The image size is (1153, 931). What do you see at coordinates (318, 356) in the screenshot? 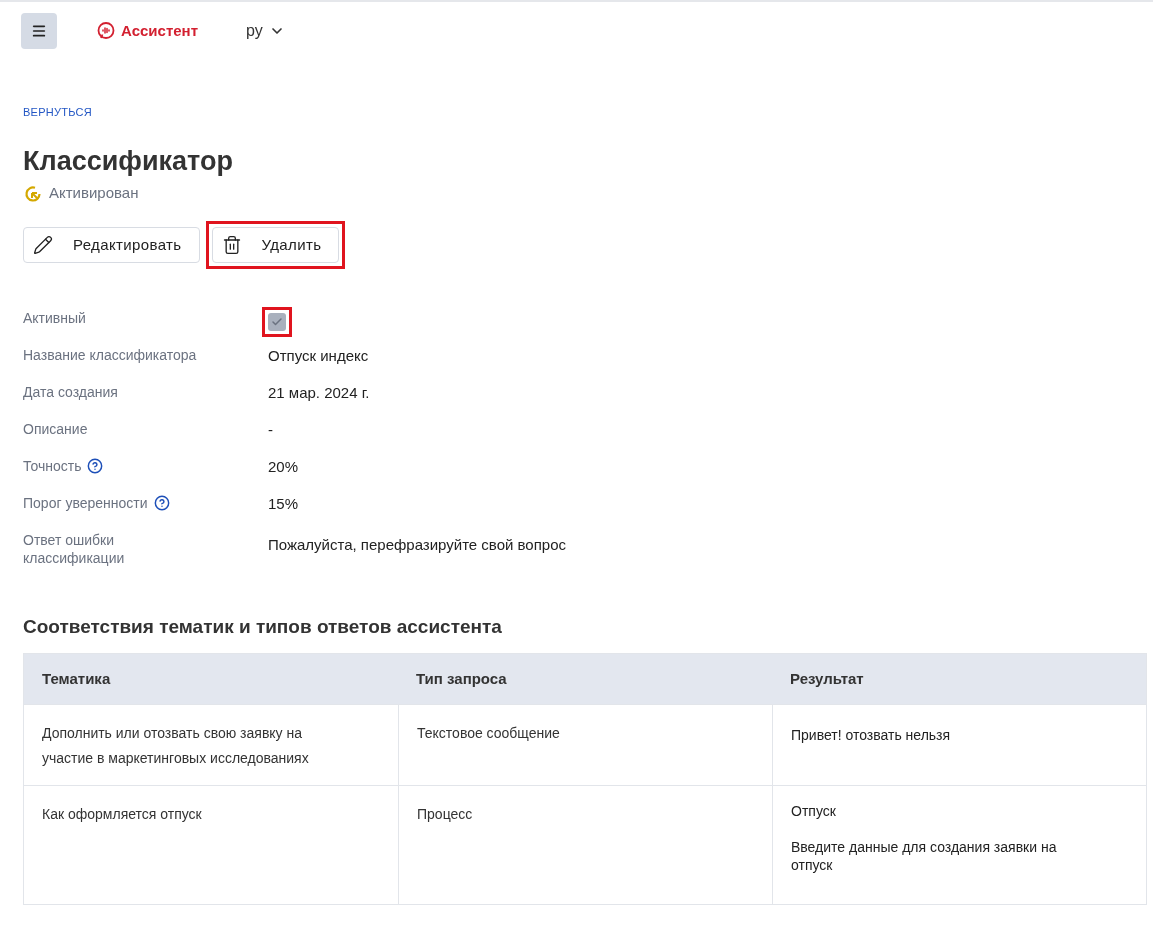
I see `field-value: Отпуск индекс` at bounding box center [318, 356].